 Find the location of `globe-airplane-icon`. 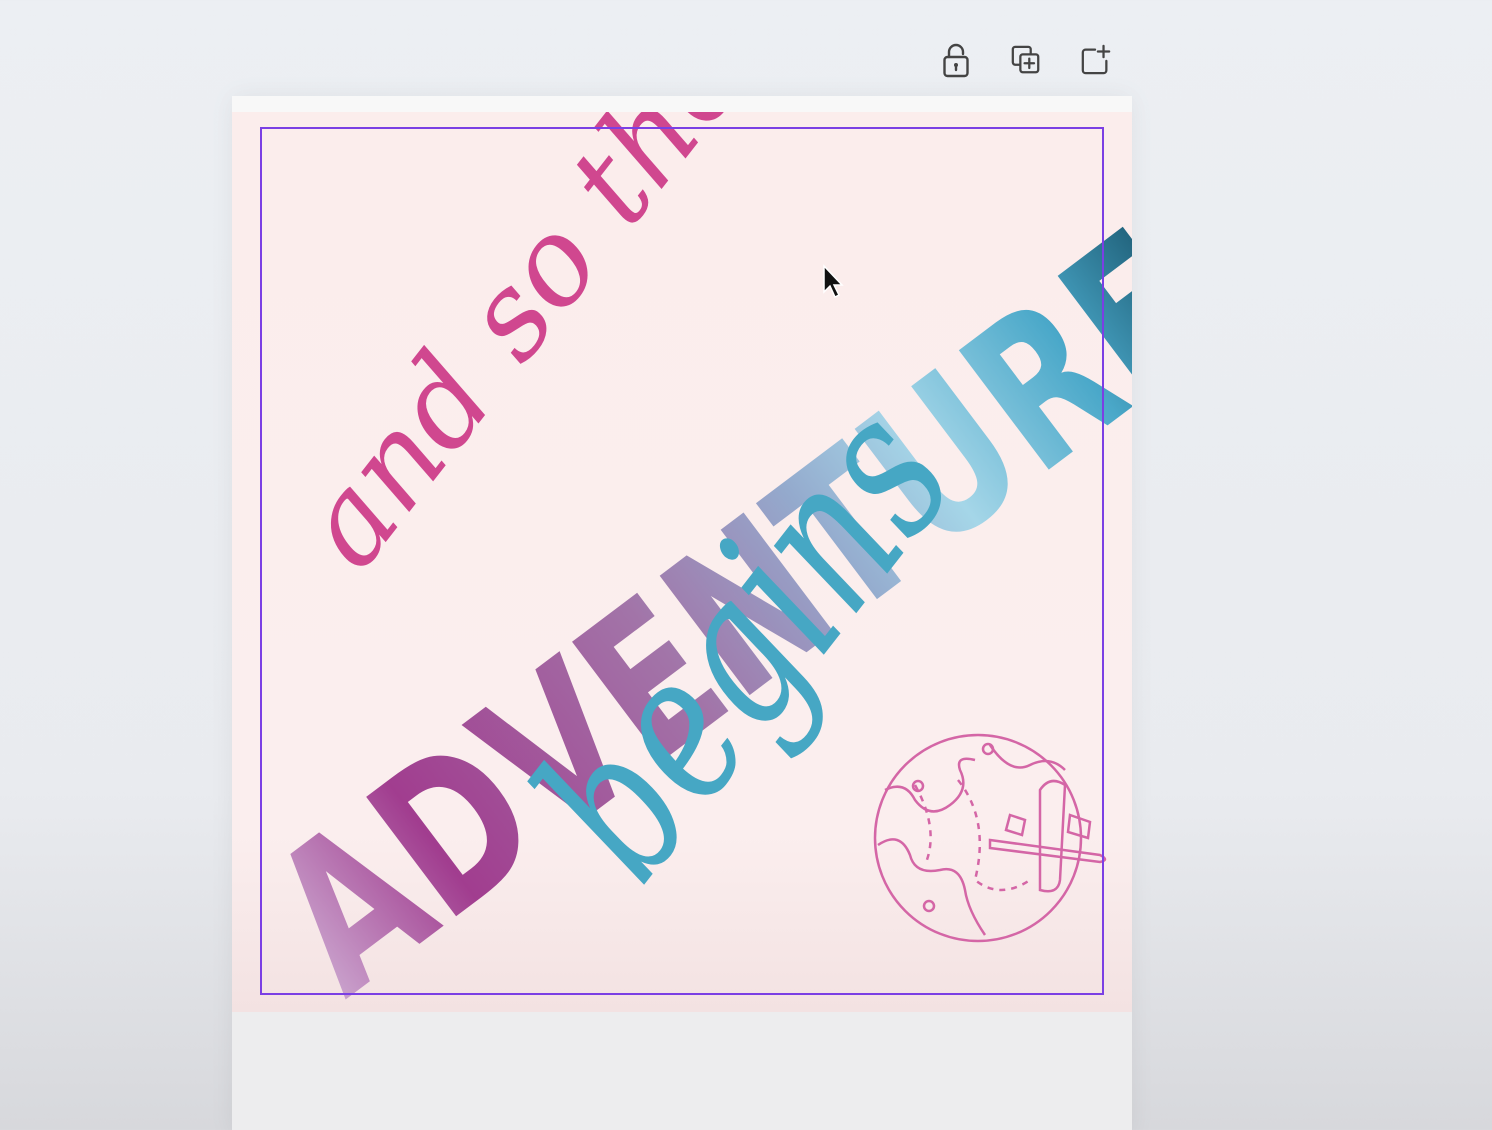

globe-airplane-icon is located at coordinates (990, 838).